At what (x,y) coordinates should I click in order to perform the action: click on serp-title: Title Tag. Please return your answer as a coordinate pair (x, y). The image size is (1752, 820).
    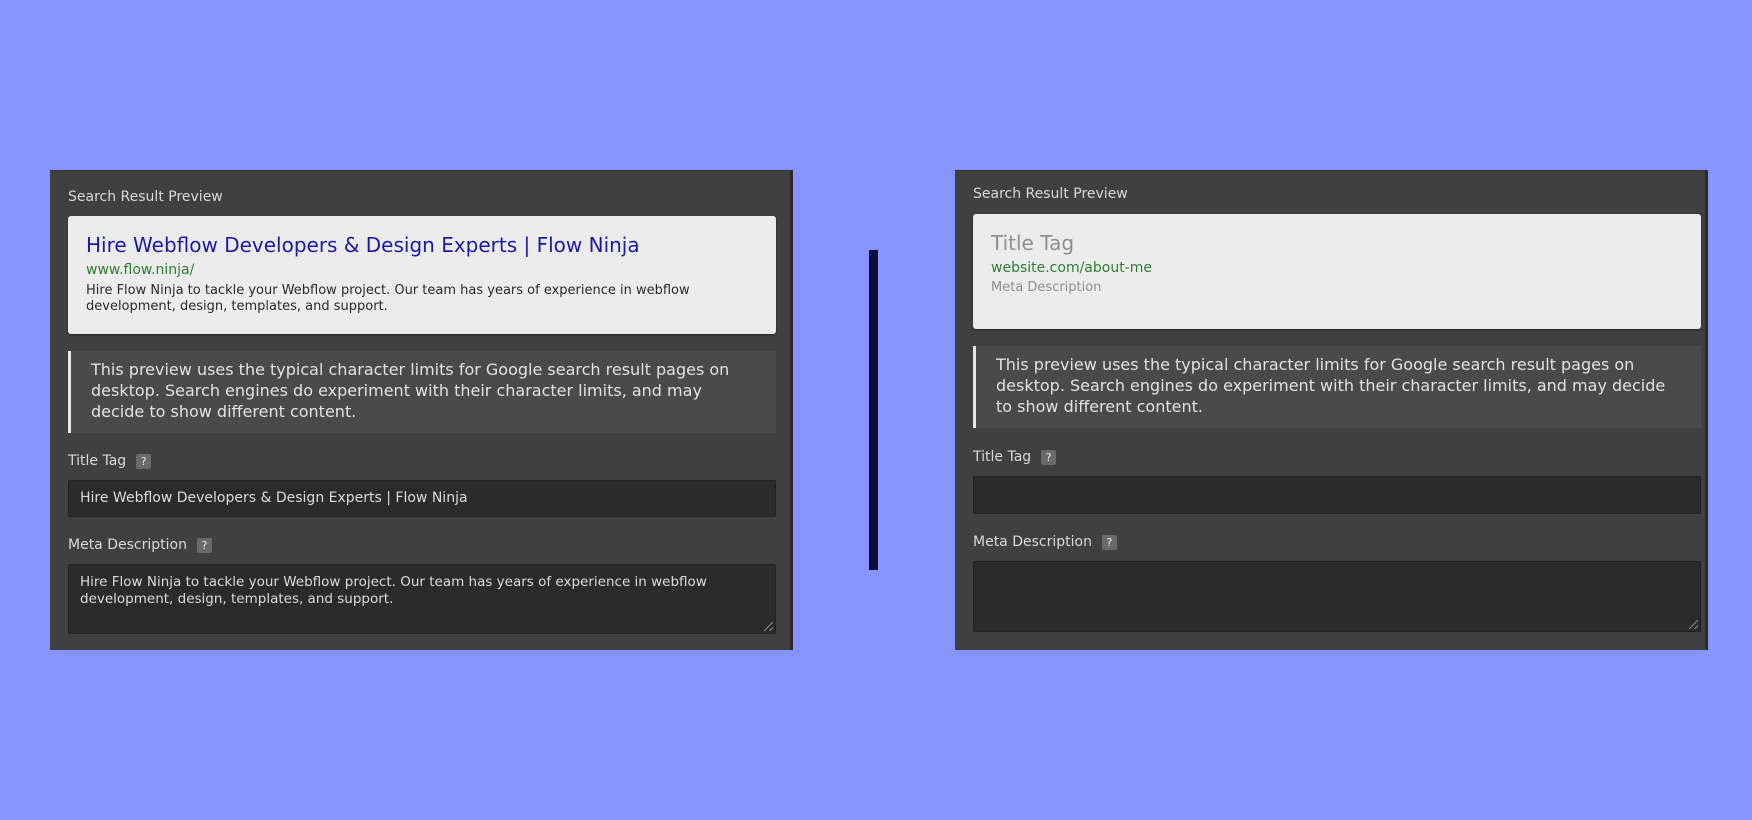
    Looking at the image, I should click on (1337, 243).